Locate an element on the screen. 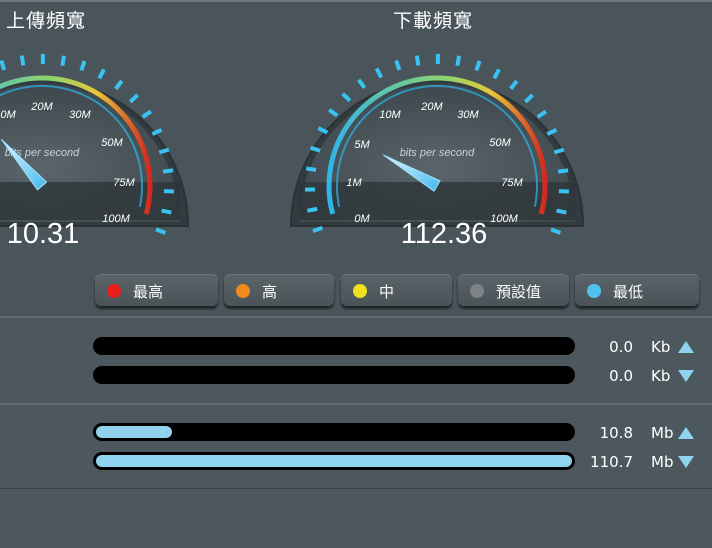  traffic-value: 10.8 is located at coordinates (616, 433).